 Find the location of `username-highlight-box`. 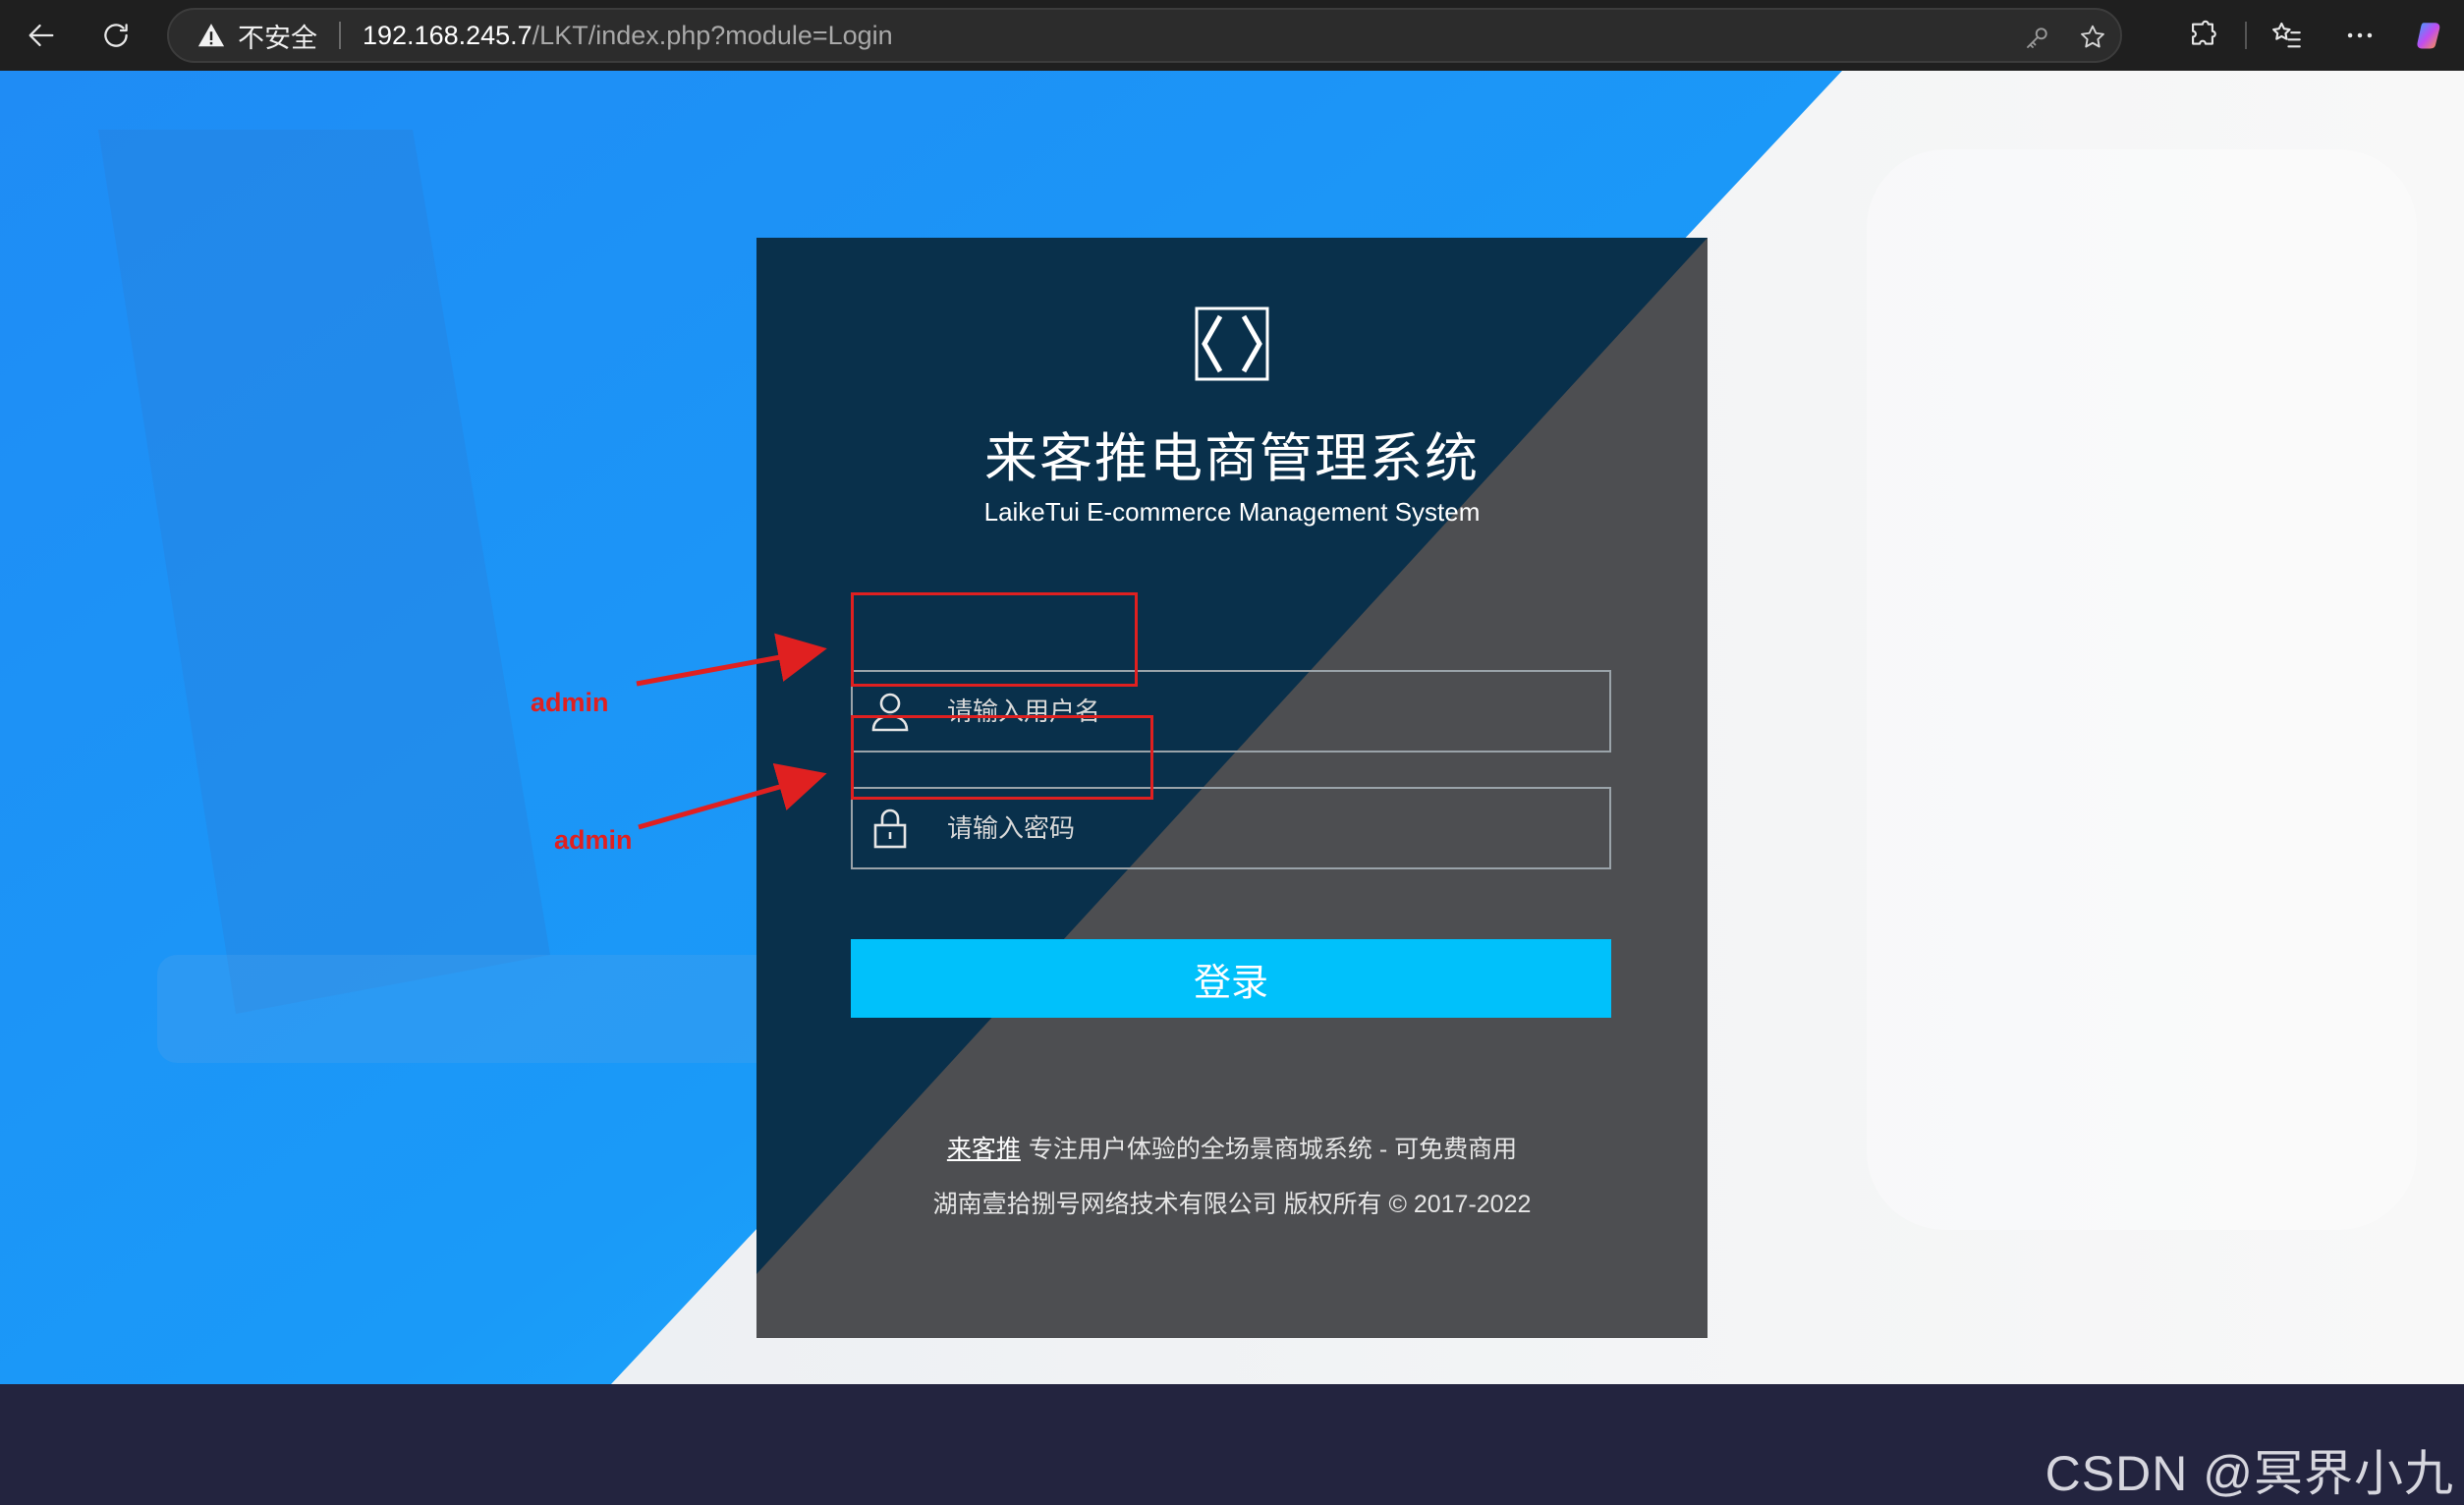

username-highlight-box is located at coordinates (994, 640).